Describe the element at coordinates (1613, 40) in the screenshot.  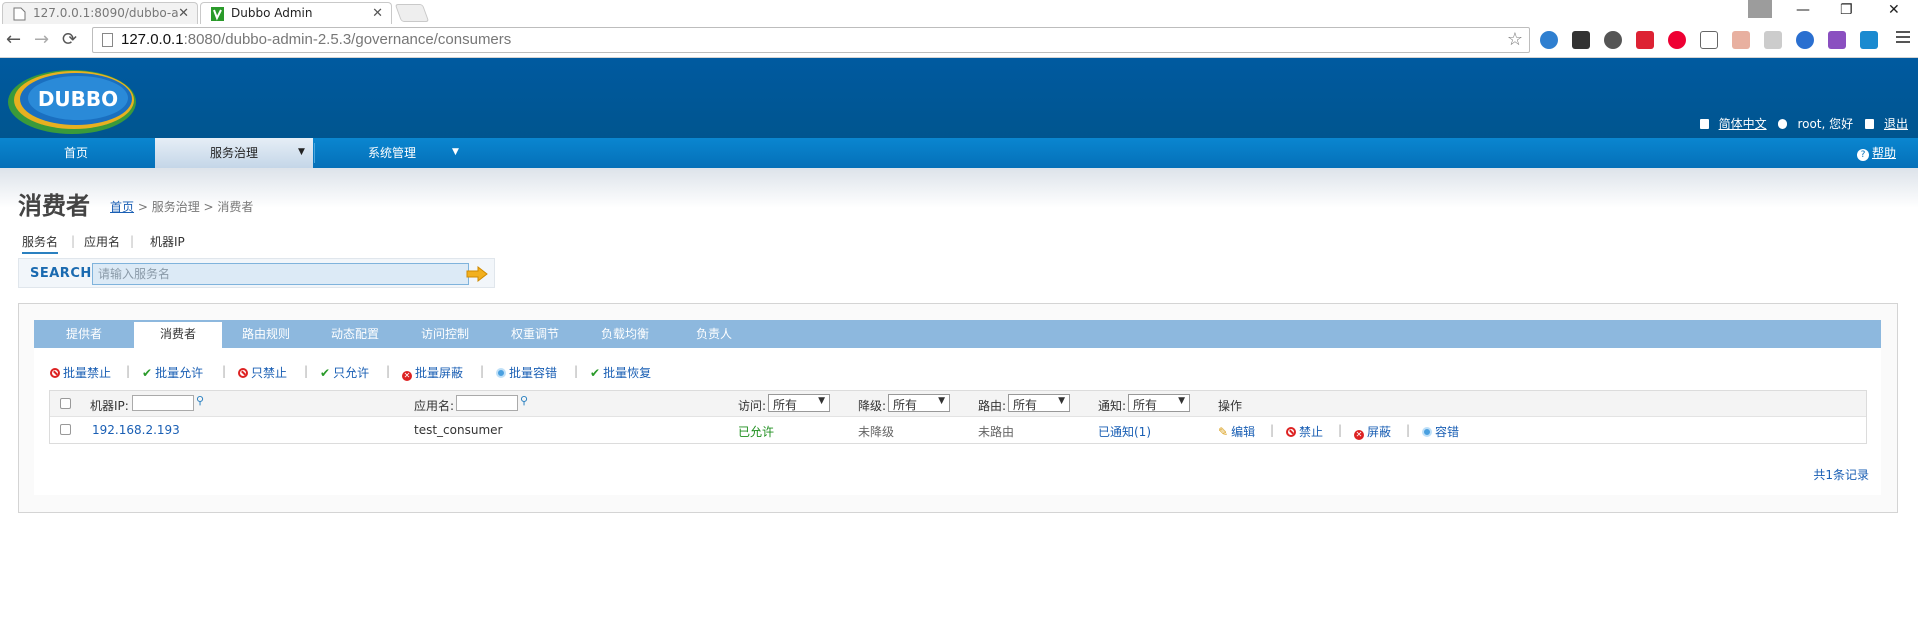
I see `extension-evernote-icon` at that location.